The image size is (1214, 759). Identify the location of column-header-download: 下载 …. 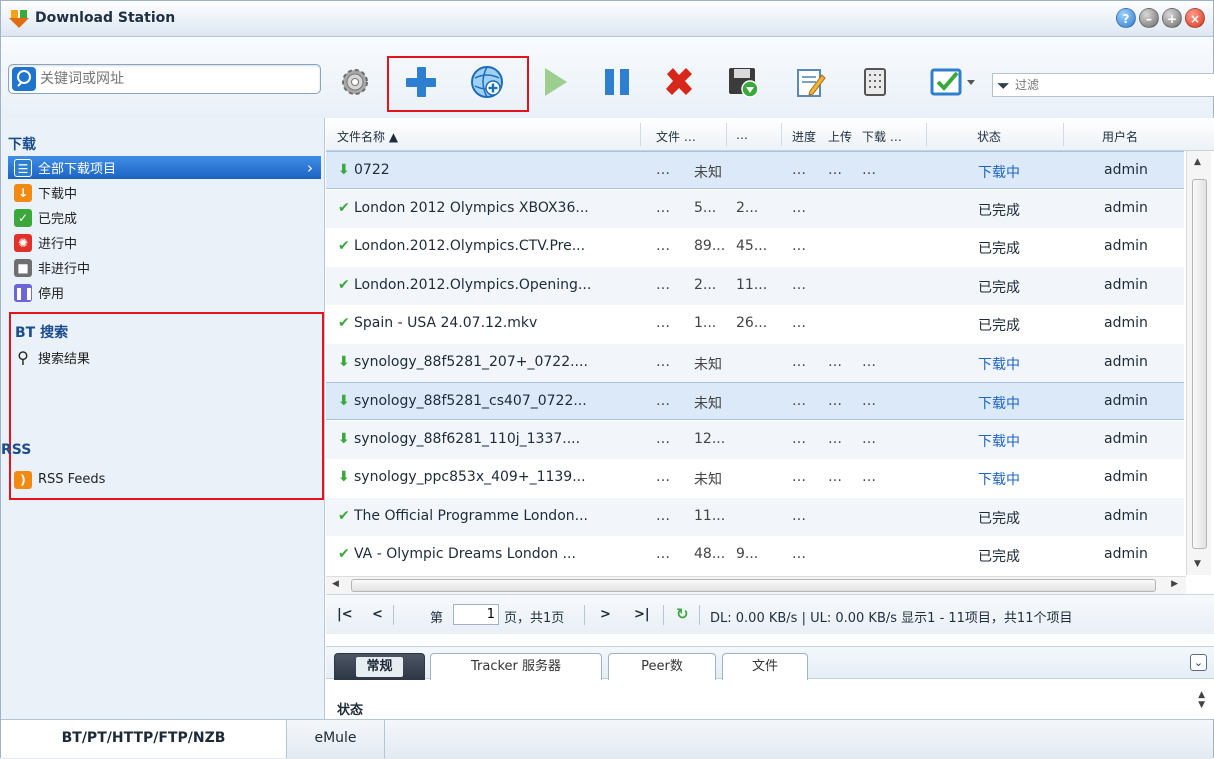
(882, 136).